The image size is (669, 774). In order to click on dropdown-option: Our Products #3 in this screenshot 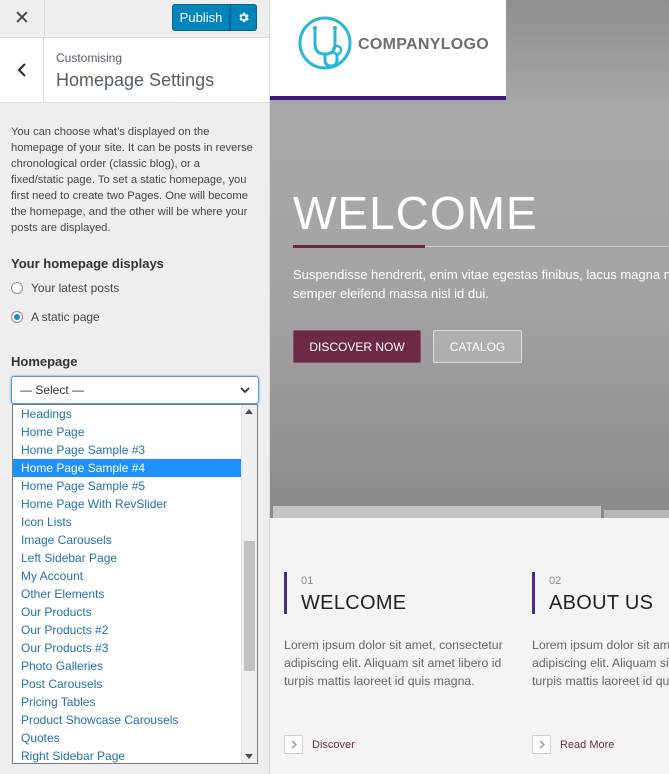, I will do `click(128, 648)`.